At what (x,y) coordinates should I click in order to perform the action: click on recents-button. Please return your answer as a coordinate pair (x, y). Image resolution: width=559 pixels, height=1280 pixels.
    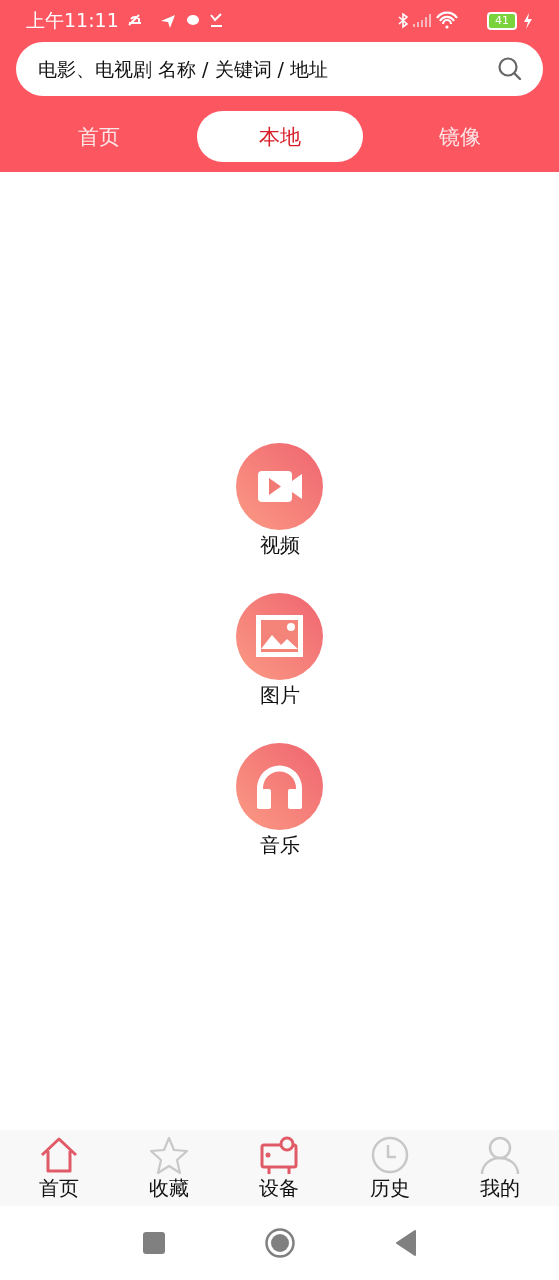
    Looking at the image, I should click on (153, 1243).